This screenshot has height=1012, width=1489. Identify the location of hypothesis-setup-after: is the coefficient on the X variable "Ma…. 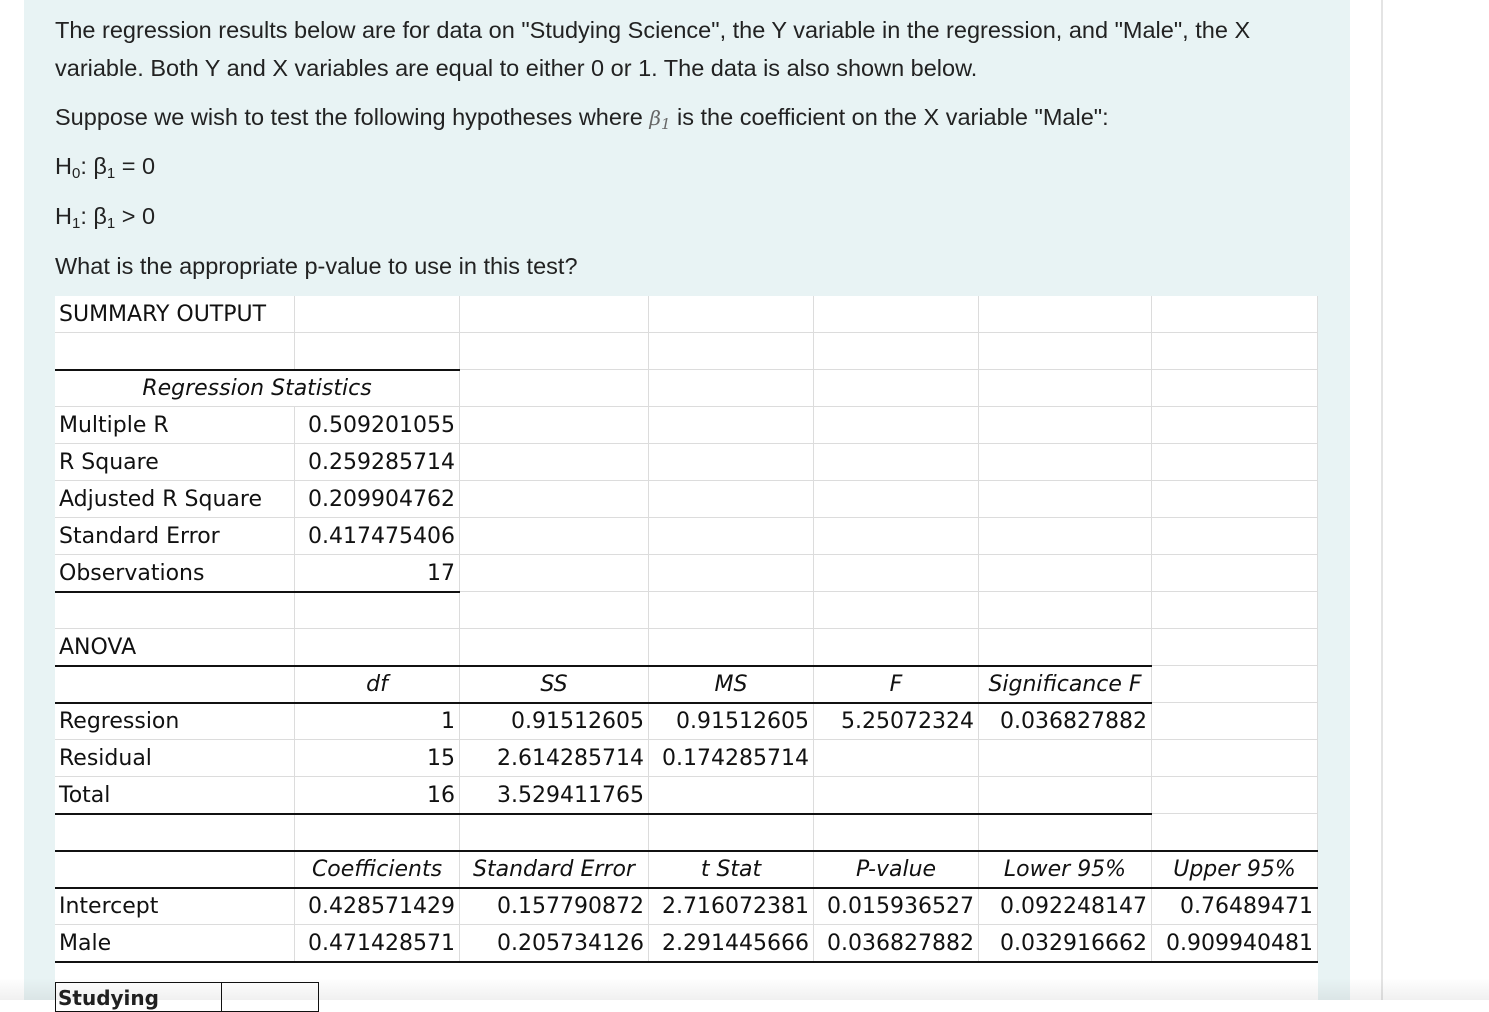
(889, 117).